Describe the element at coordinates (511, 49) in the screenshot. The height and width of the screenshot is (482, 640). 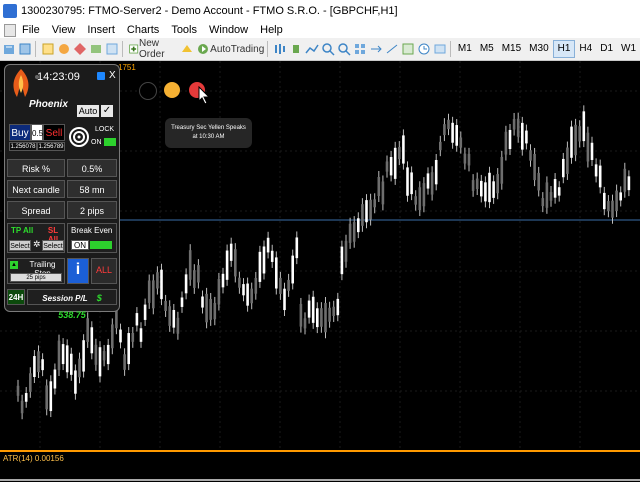
I see `timeframe-m15: M15` at that location.